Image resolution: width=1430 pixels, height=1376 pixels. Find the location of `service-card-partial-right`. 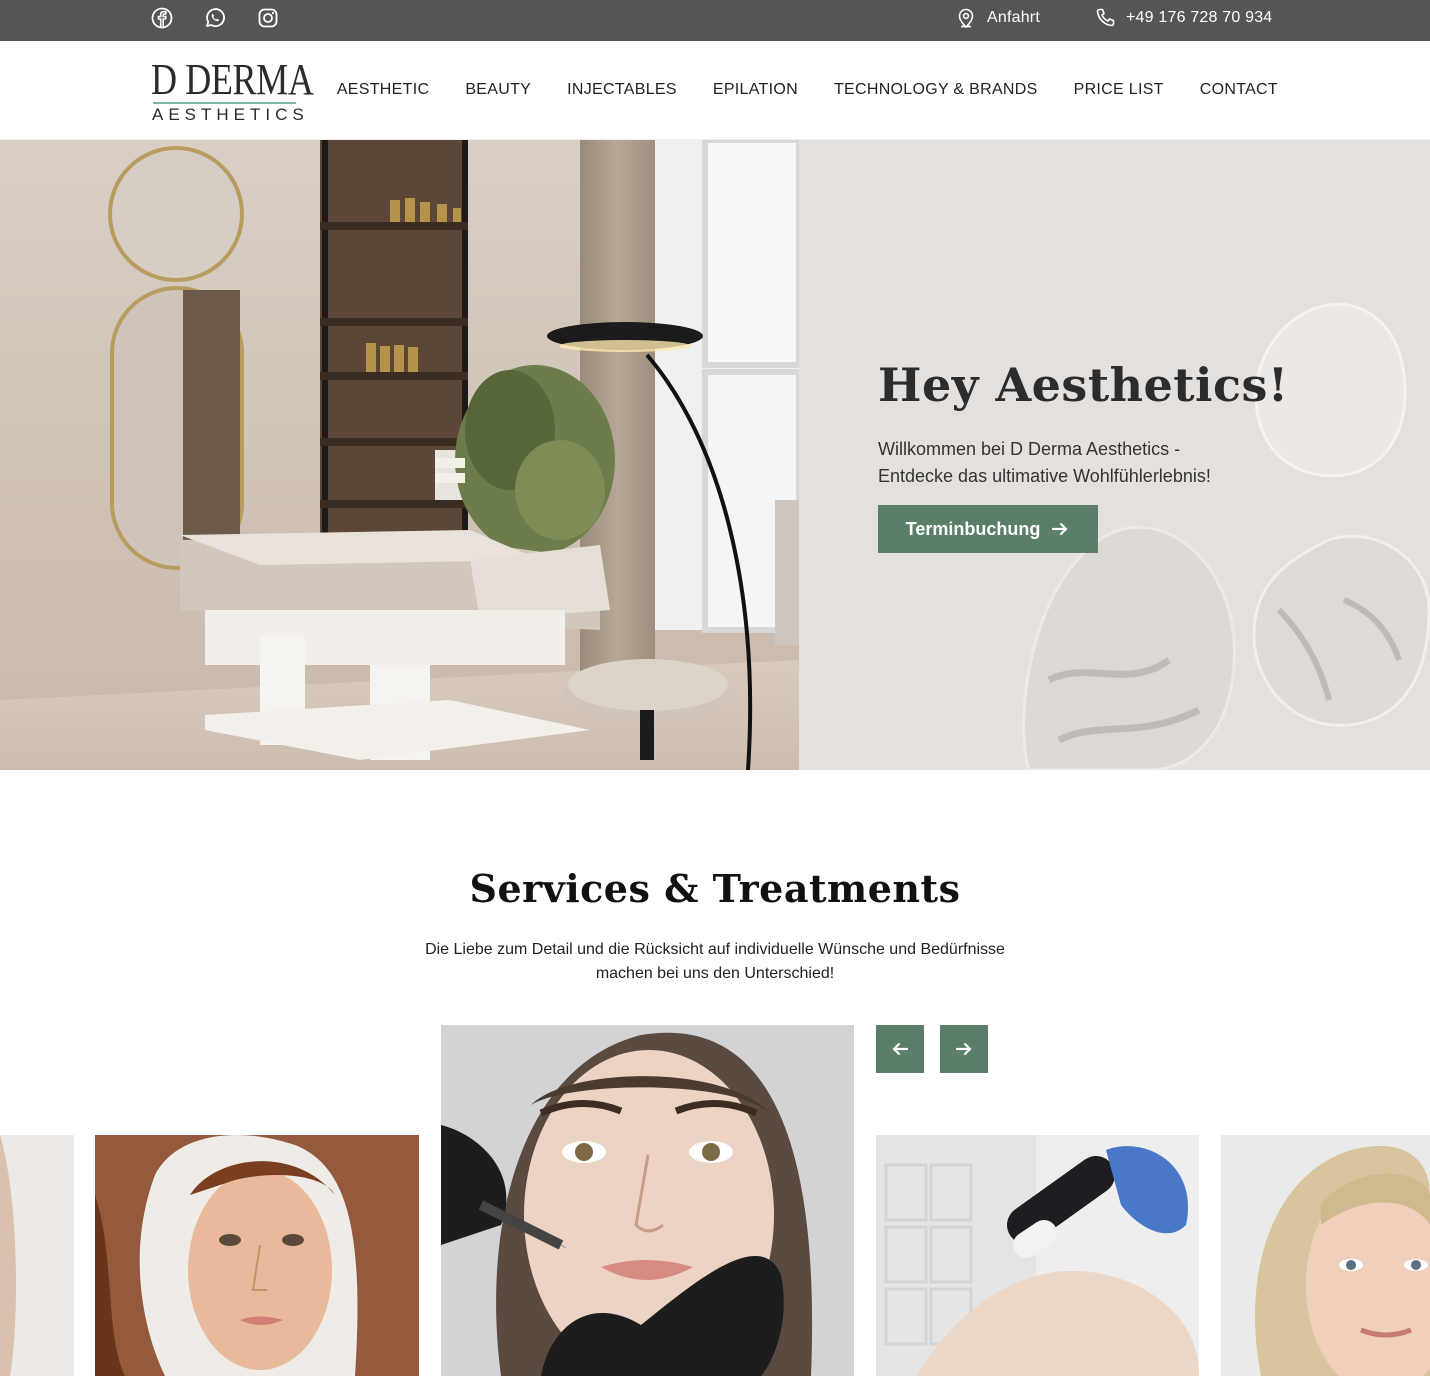

service-card-partial-right is located at coordinates (1325, 1255).